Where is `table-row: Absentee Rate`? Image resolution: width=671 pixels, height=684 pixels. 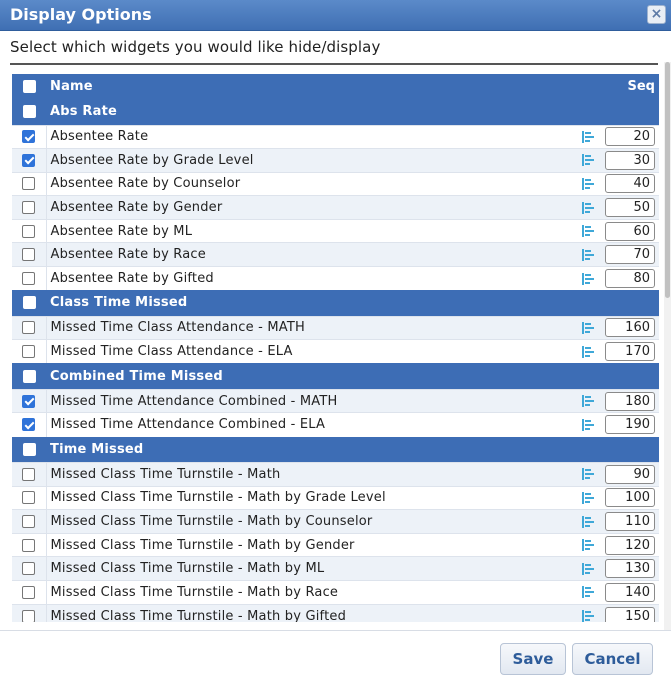 table-row: Absentee Rate is located at coordinates (335, 136).